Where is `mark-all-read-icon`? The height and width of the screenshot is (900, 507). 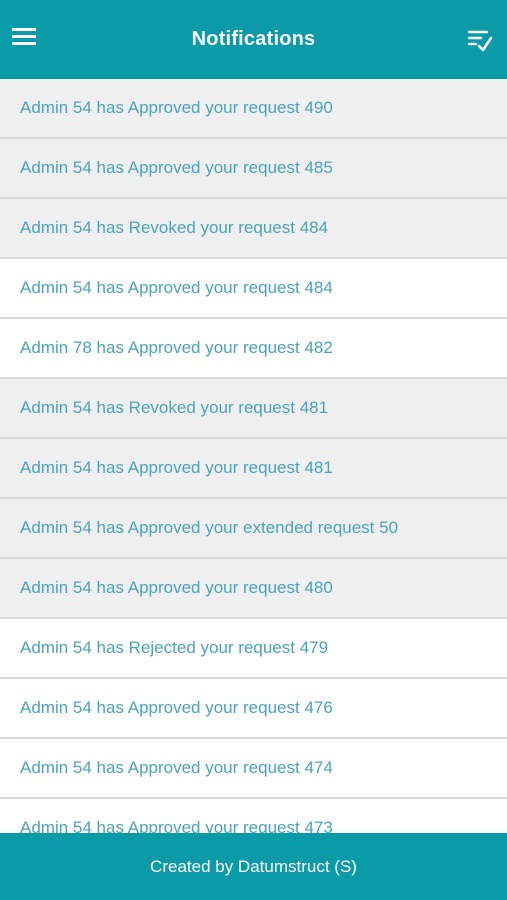 mark-all-read-icon is located at coordinates (480, 40).